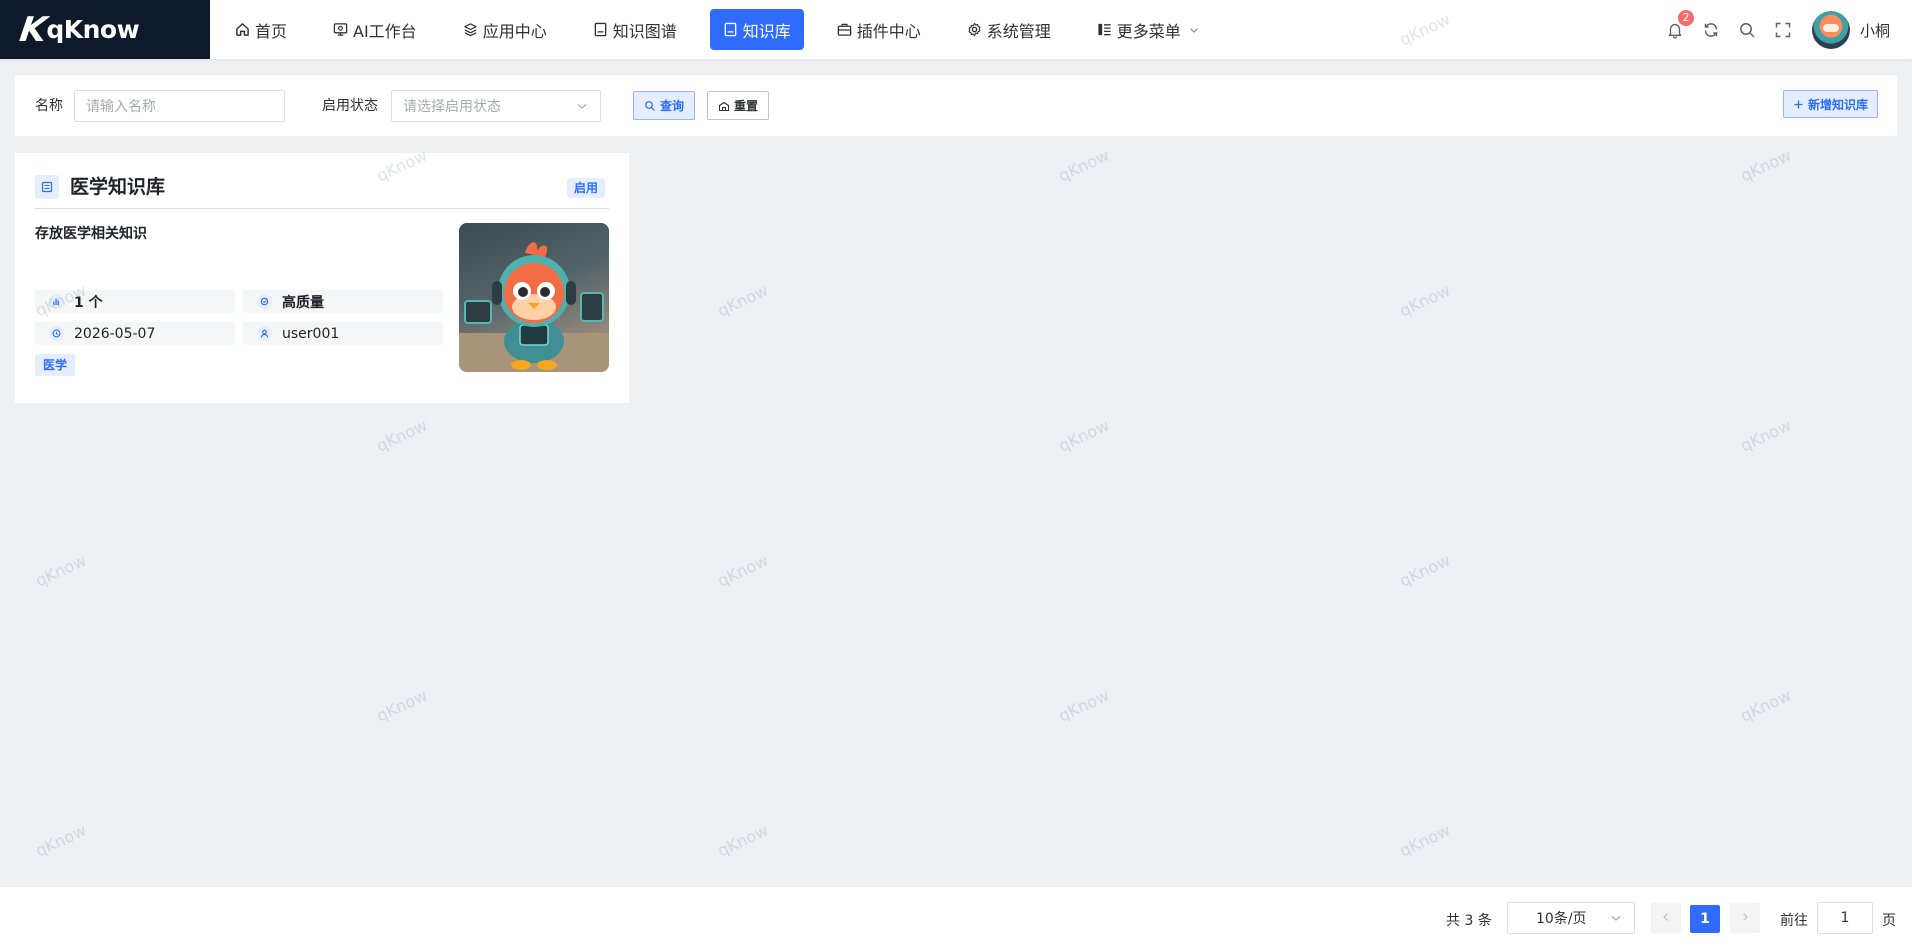  Describe the element at coordinates (1783, 30) in the screenshot. I see `fullscreen-icon` at that location.